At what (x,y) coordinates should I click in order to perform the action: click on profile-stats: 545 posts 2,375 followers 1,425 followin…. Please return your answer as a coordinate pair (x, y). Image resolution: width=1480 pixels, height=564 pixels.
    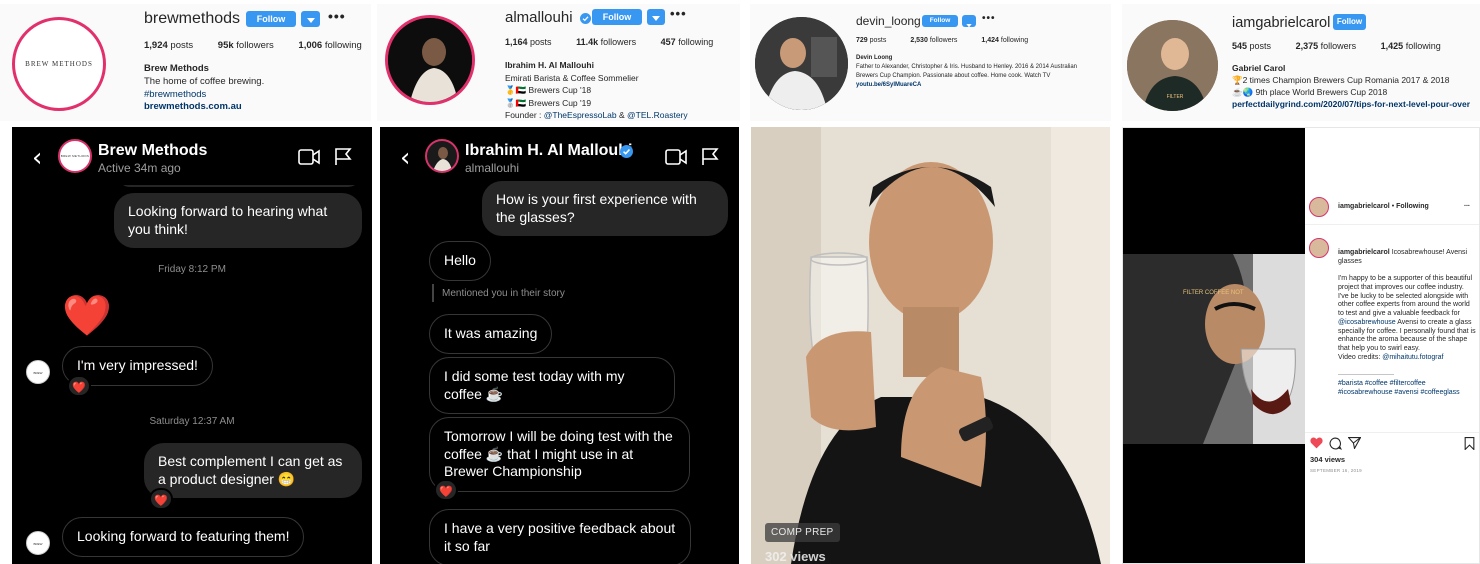
    Looking at the image, I should click on (1336, 46).